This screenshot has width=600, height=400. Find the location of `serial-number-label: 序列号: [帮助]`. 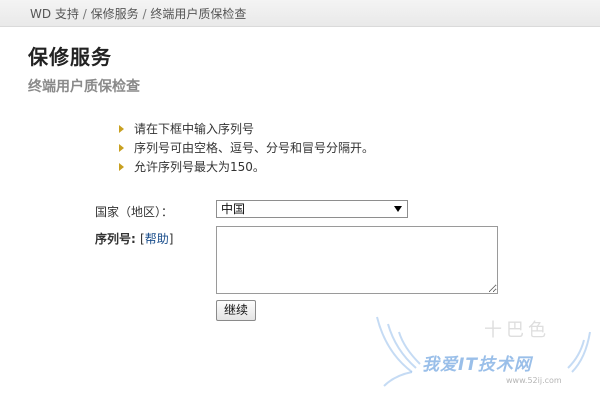

serial-number-label: 序列号: [帮助] is located at coordinates (134, 238).